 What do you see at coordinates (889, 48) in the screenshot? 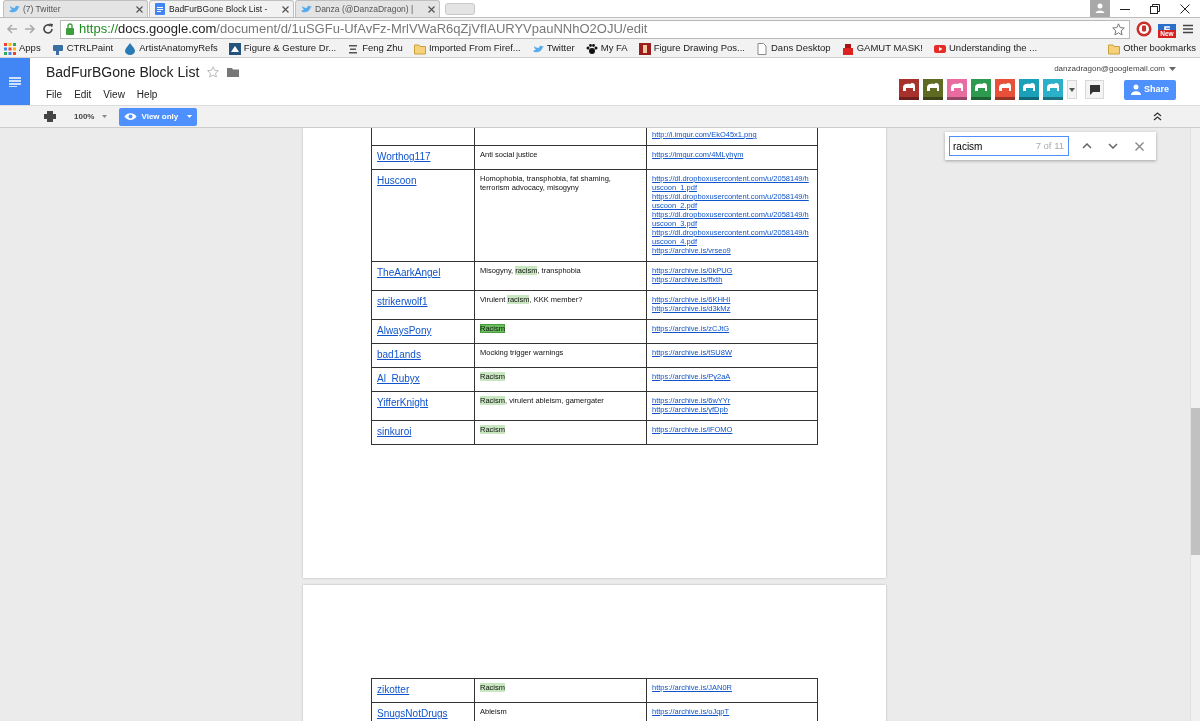
I see `bookmark-link: GAMUT MASK!` at bounding box center [889, 48].